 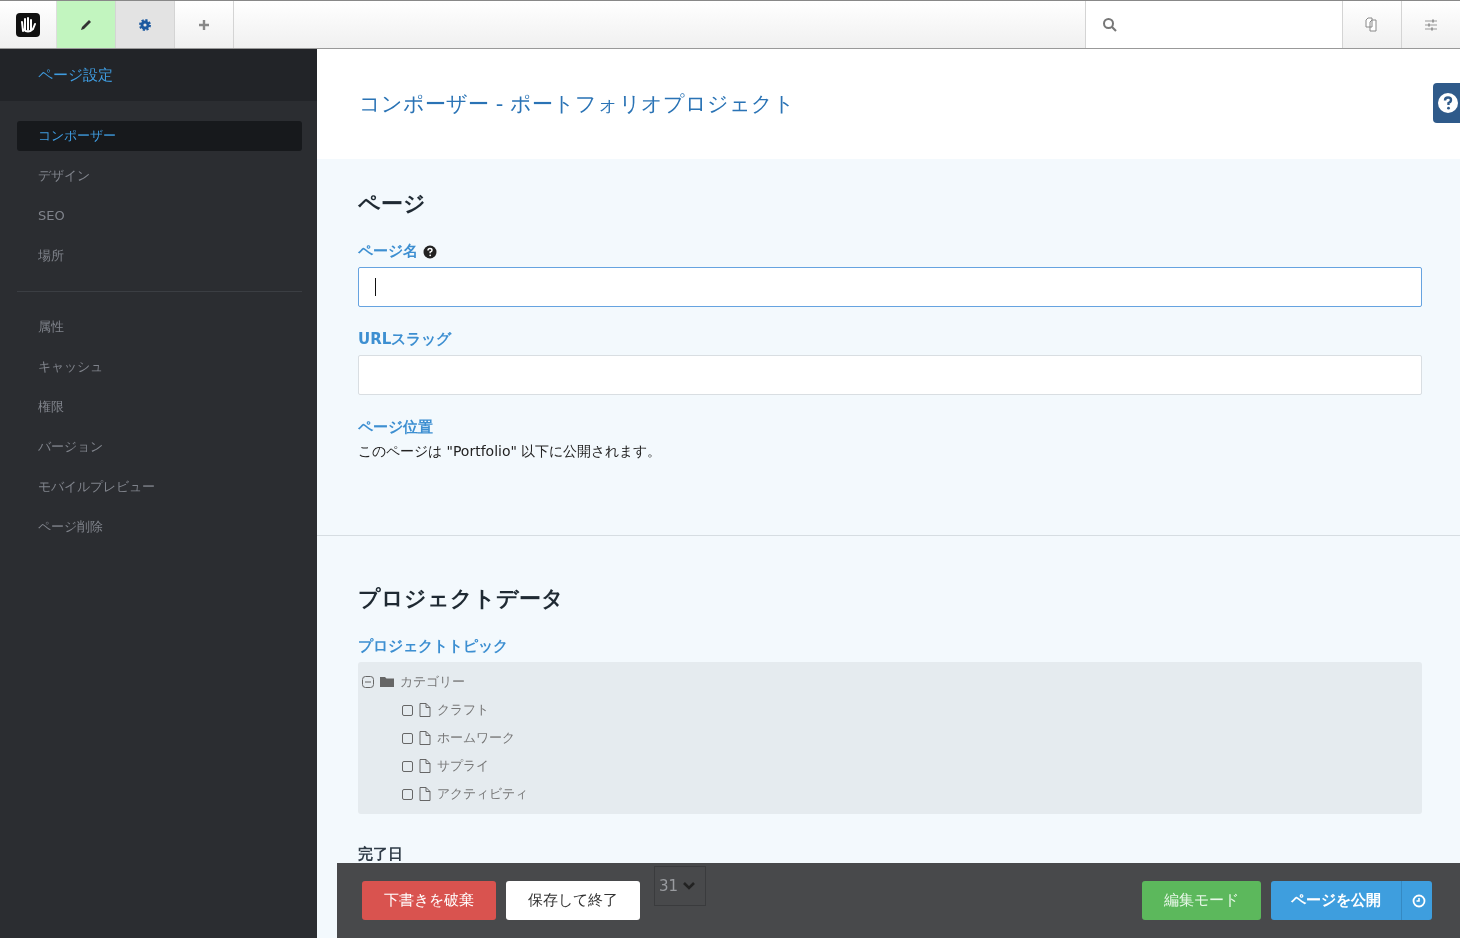 I want to click on tree-item: クラフト, so click(x=463, y=710).